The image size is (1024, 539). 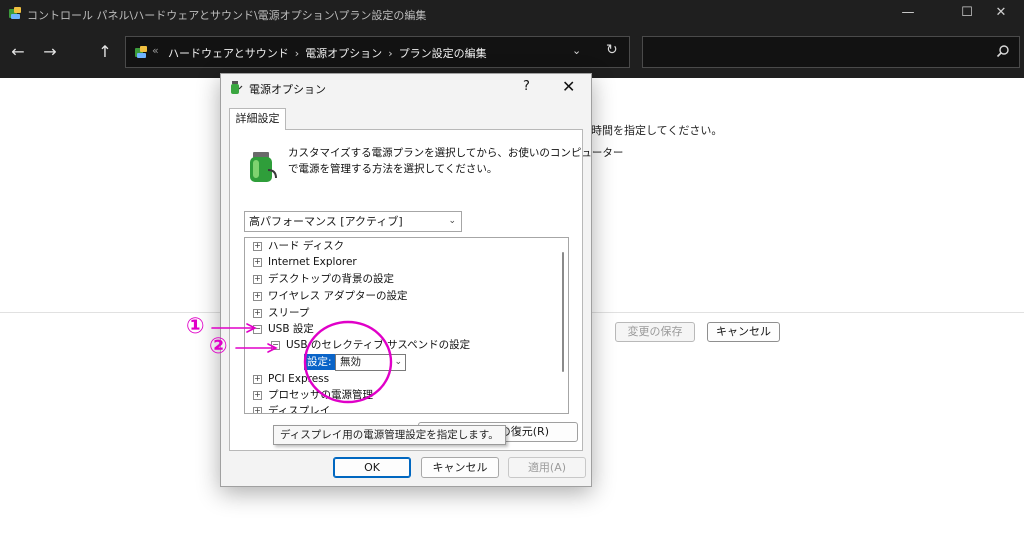 I want to click on address-bar: « ハードウェアとサウンド › 電源オプション › プラン設定の編集 ⌄ ↻, so click(x=377, y=52).